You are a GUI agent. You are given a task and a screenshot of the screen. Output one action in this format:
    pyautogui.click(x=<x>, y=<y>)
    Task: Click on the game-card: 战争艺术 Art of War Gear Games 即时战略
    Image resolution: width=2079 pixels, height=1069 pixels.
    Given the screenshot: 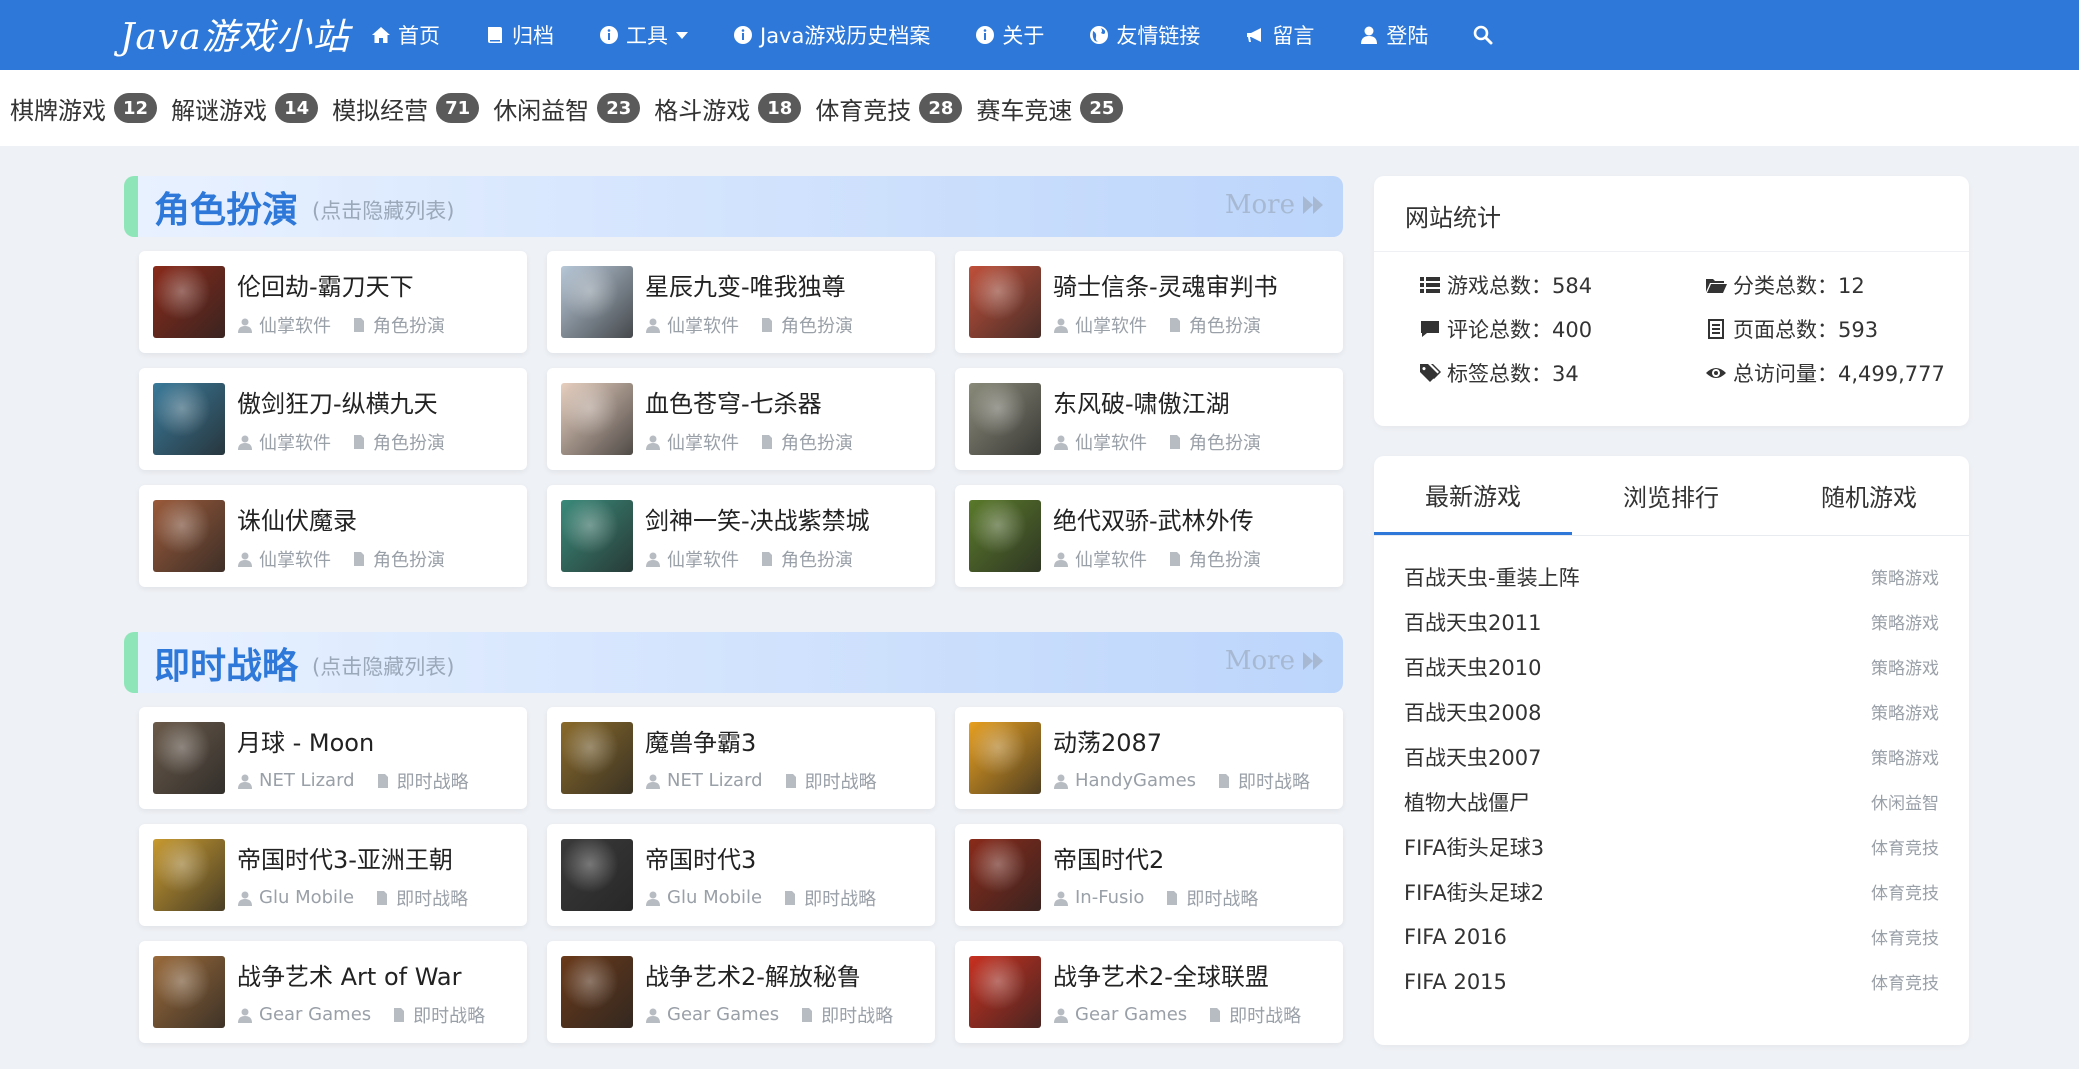 What is the action you would take?
    pyautogui.click(x=333, y=992)
    